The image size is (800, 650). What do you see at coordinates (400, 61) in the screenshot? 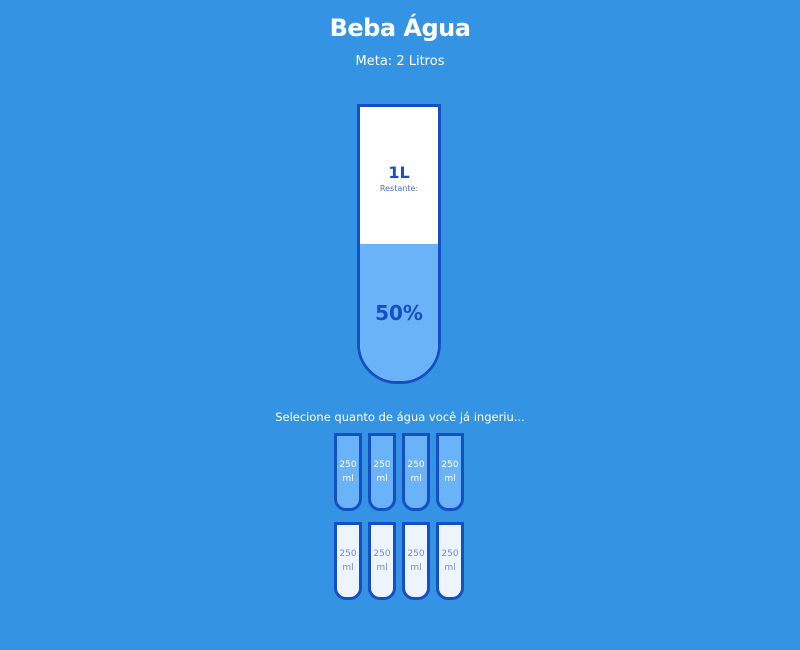
I see `goal-text: Meta: 2 Litros` at bounding box center [400, 61].